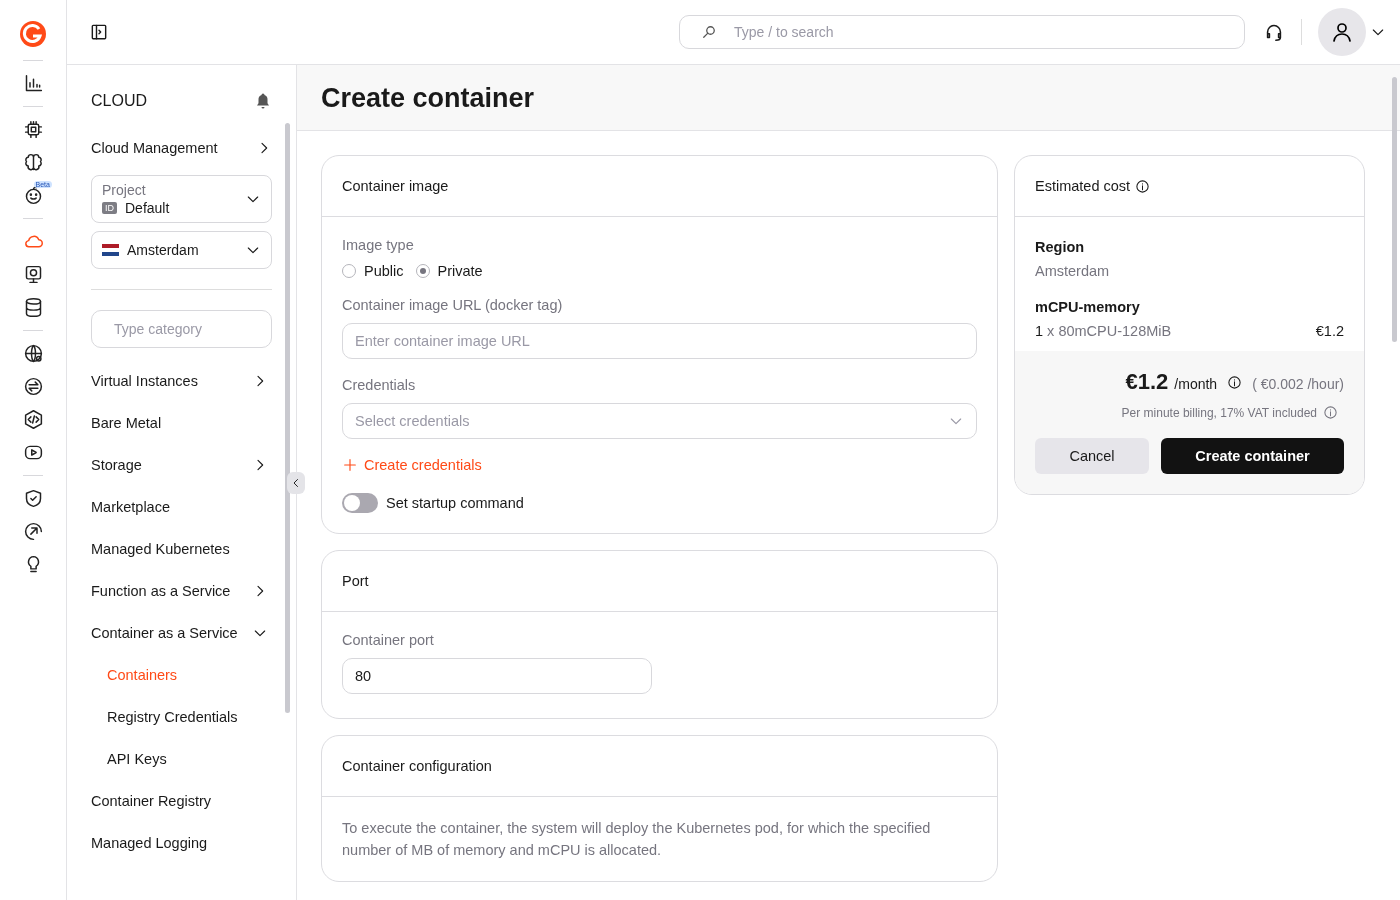  What do you see at coordinates (181, 801) in the screenshot?
I see `nav-item: Container Registry` at bounding box center [181, 801].